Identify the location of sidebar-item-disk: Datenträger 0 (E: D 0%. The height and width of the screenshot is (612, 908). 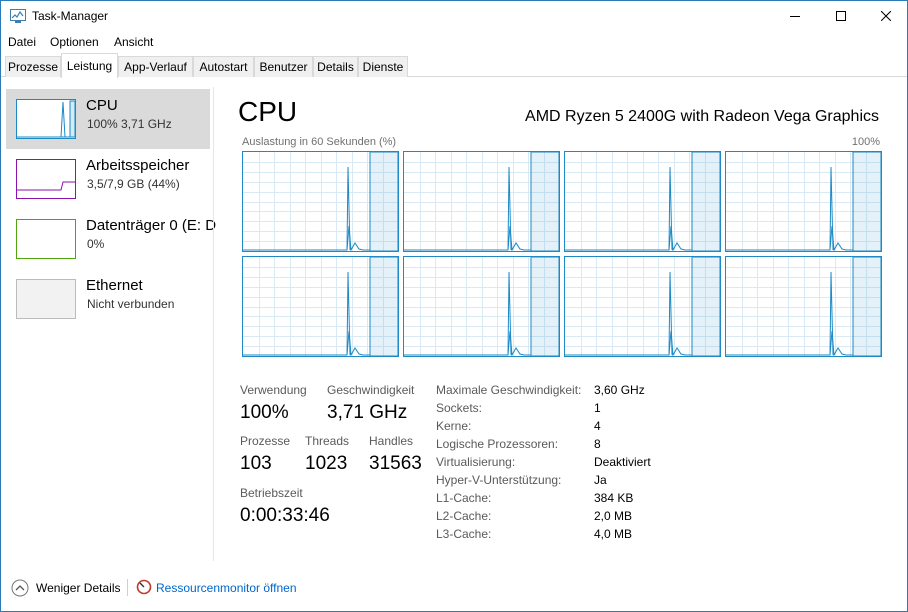
(111, 239).